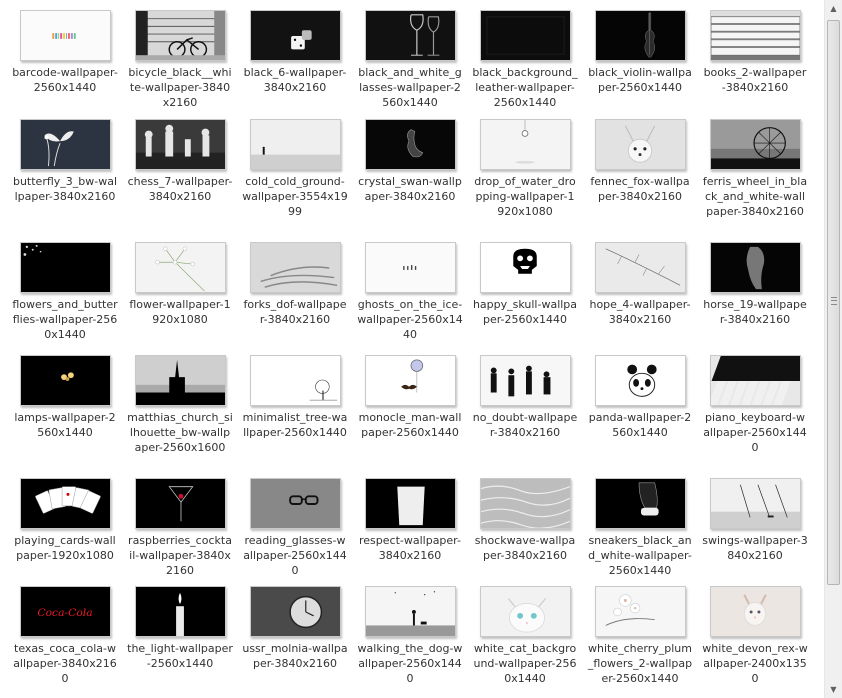  I want to click on wine-glasses-thumbnail, so click(410, 35).